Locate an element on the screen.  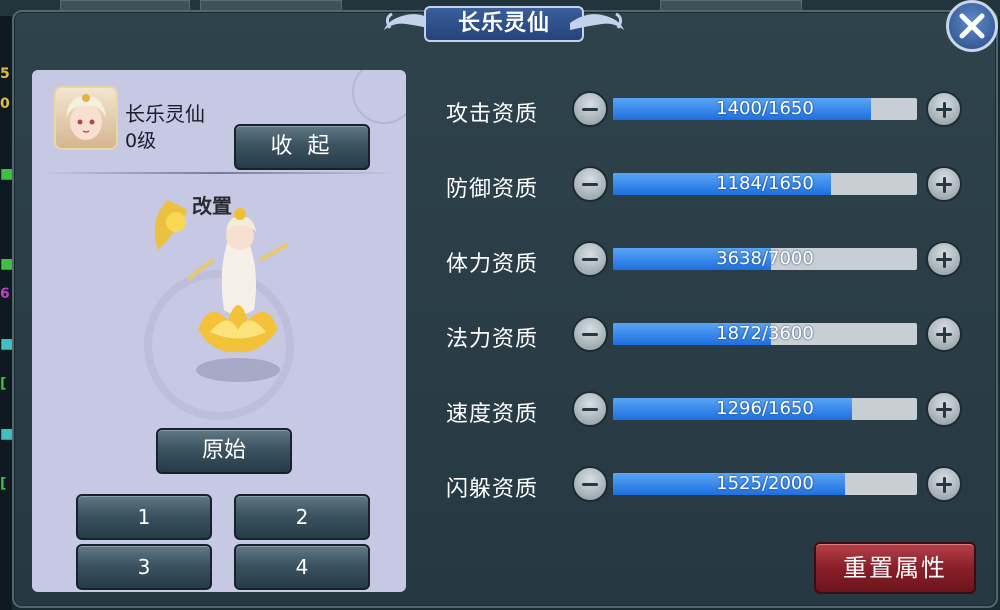
stat-row-speed: 速度资质 1296/1650 is located at coordinates (706, 410).